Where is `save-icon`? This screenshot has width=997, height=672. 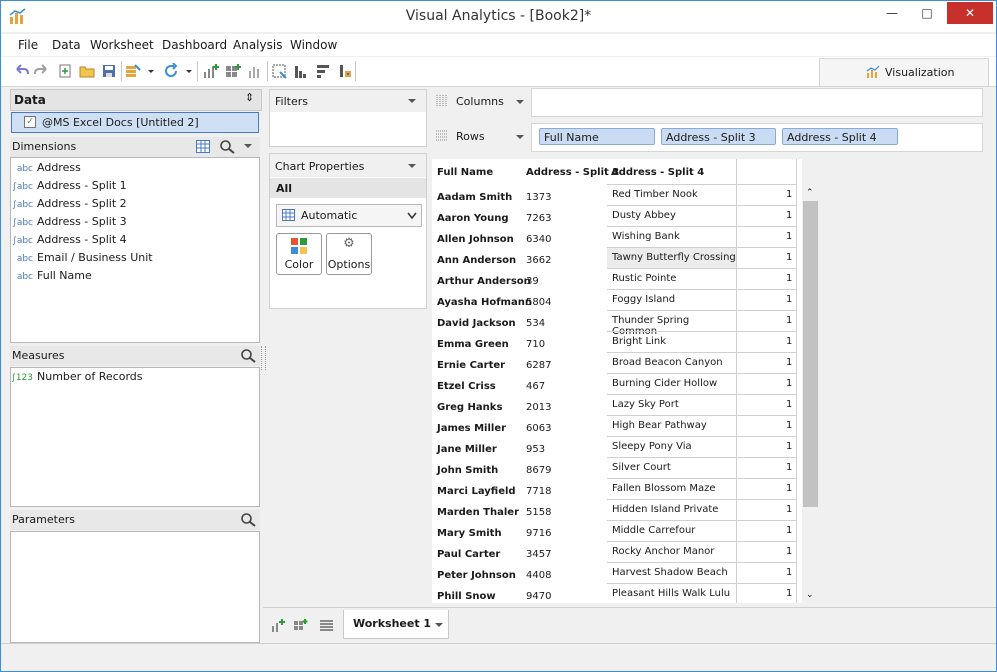 save-icon is located at coordinates (109, 71).